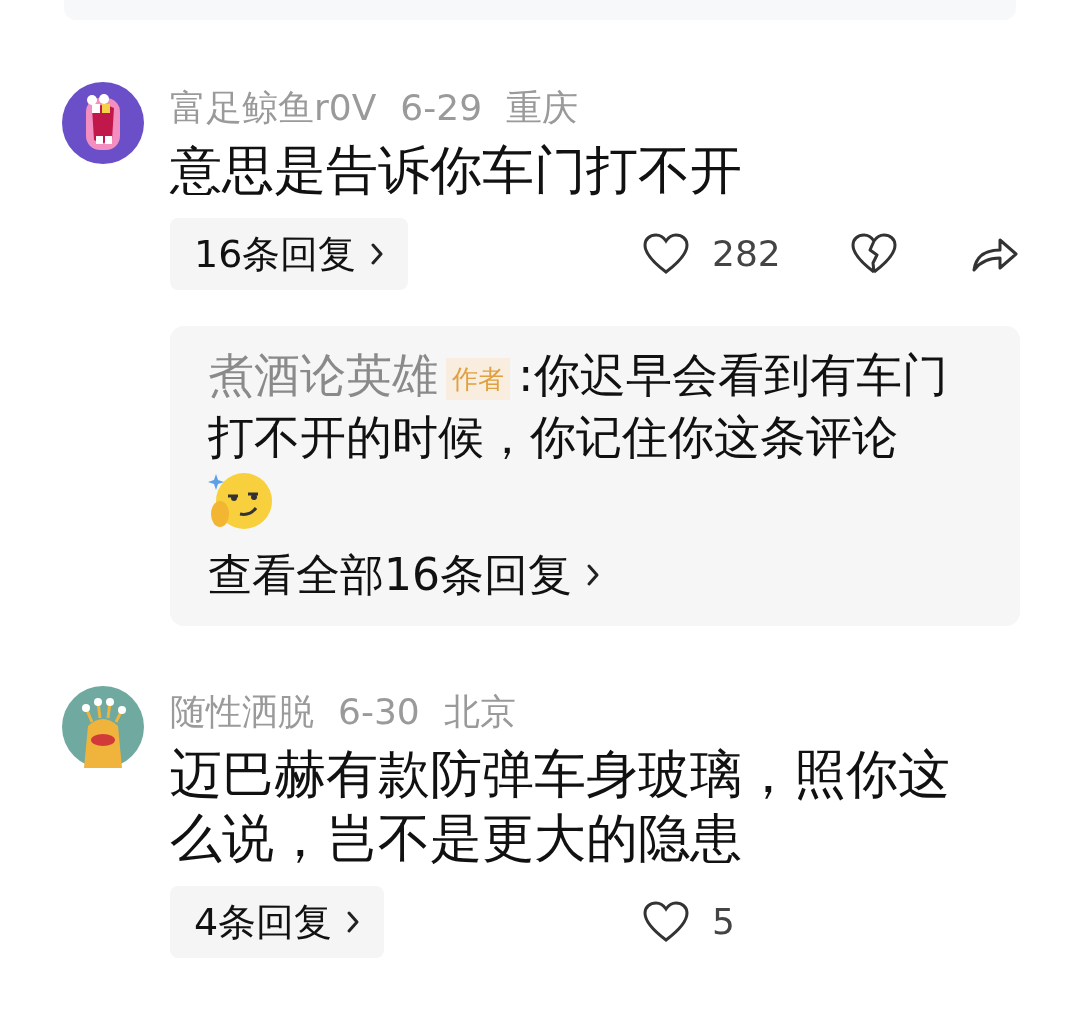 This screenshot has width=1080, height=1024. Describe the element at coordinates (277, 922) in the screenshot. I see `replies-button: 4条回复` at that location.